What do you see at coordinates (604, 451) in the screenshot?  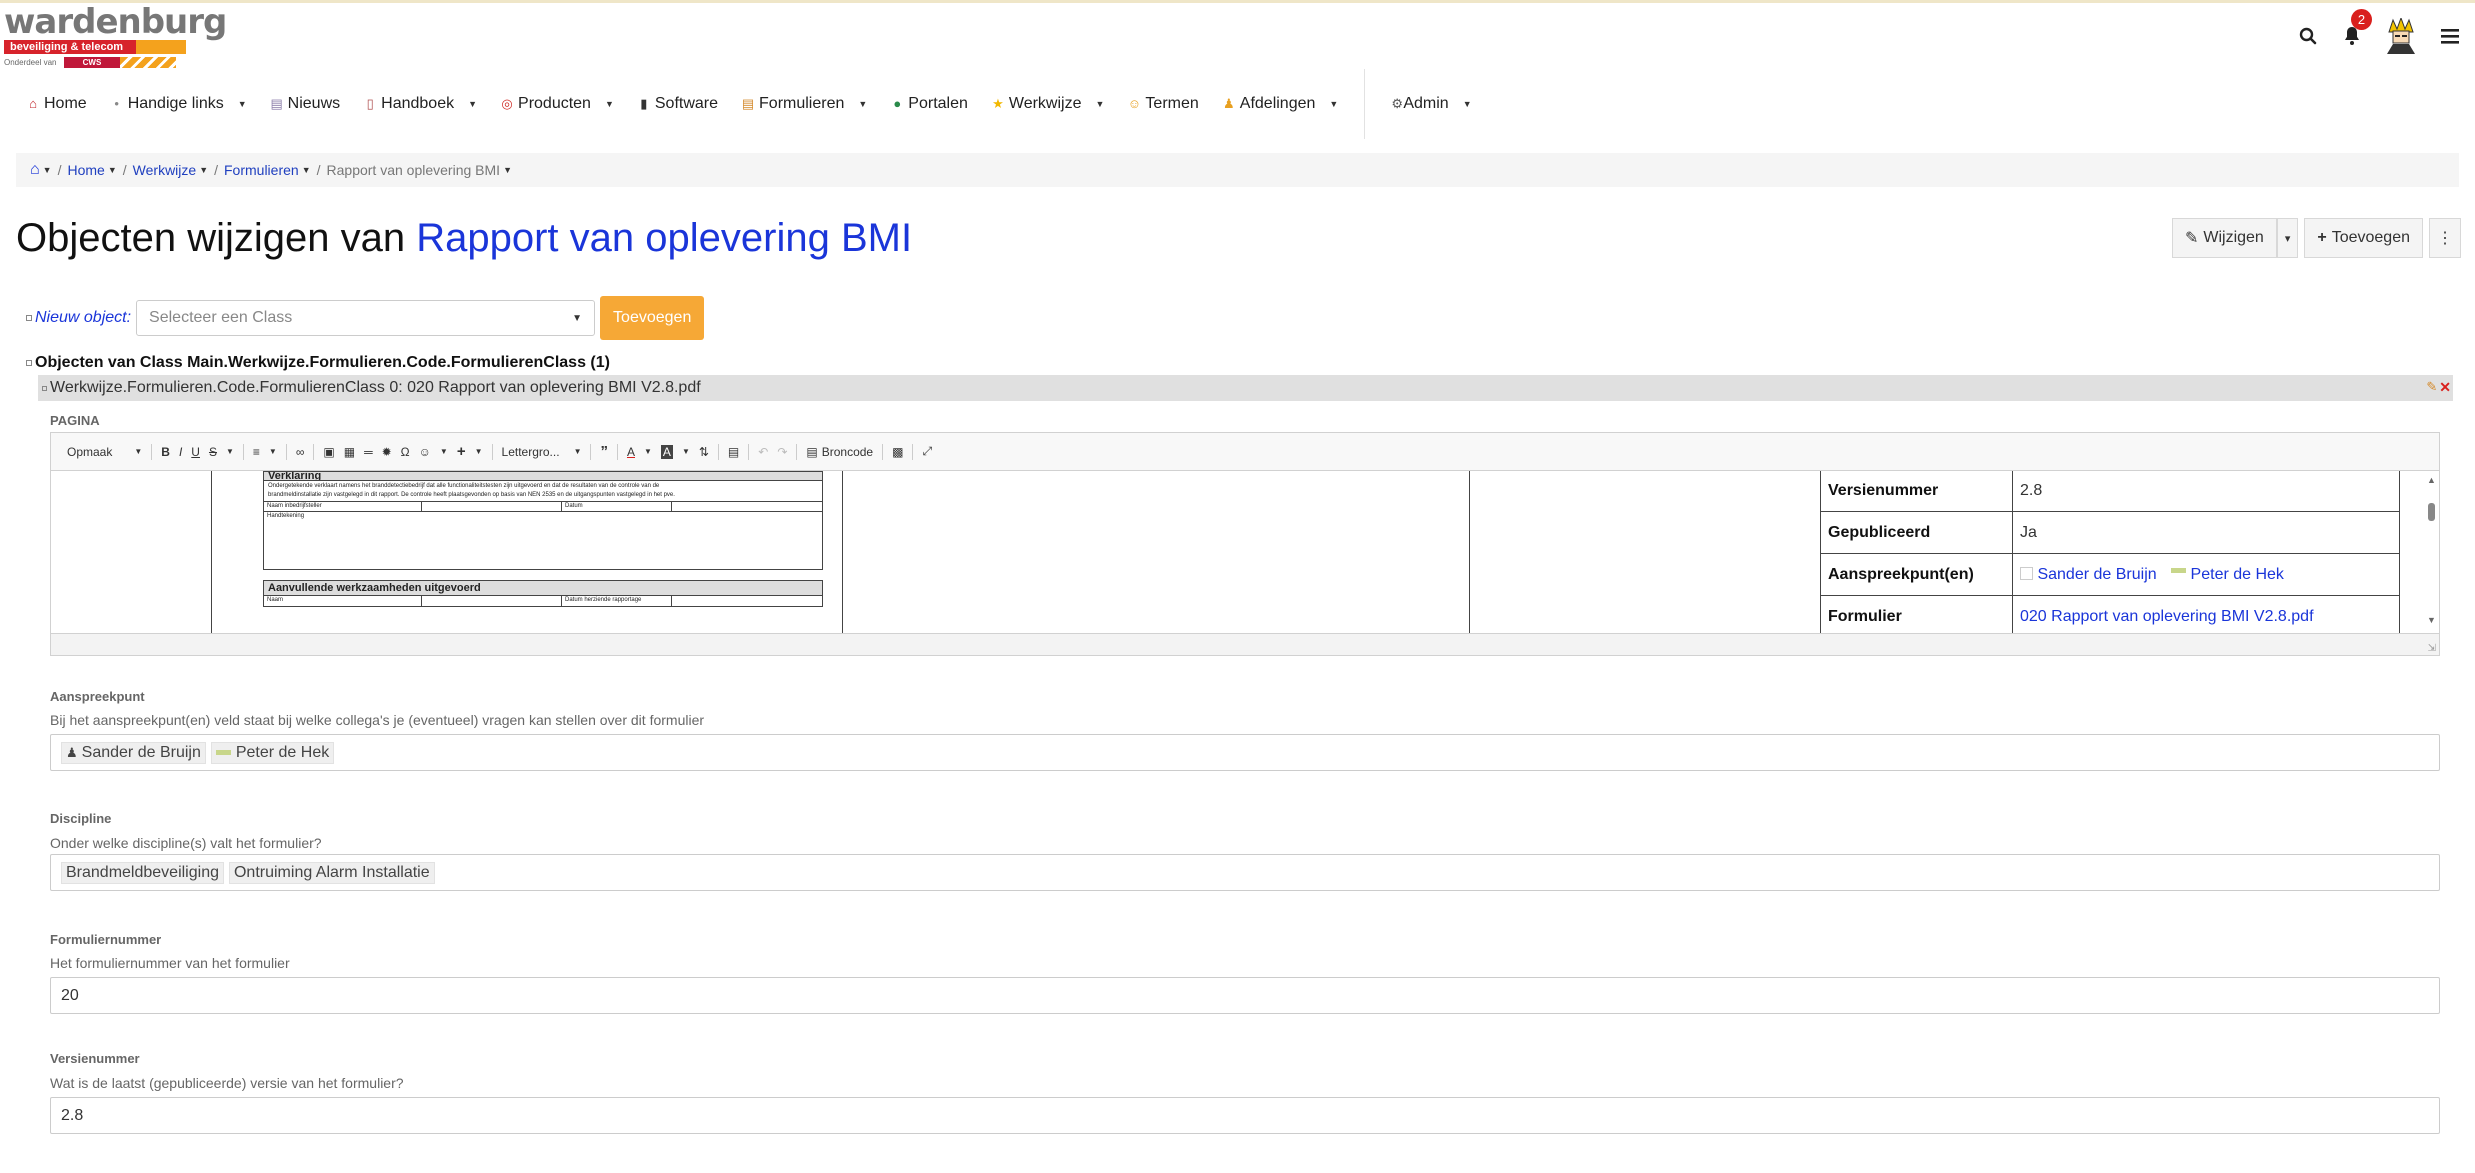 I see `quote-icon: ”` at bounding box center [604, 451].